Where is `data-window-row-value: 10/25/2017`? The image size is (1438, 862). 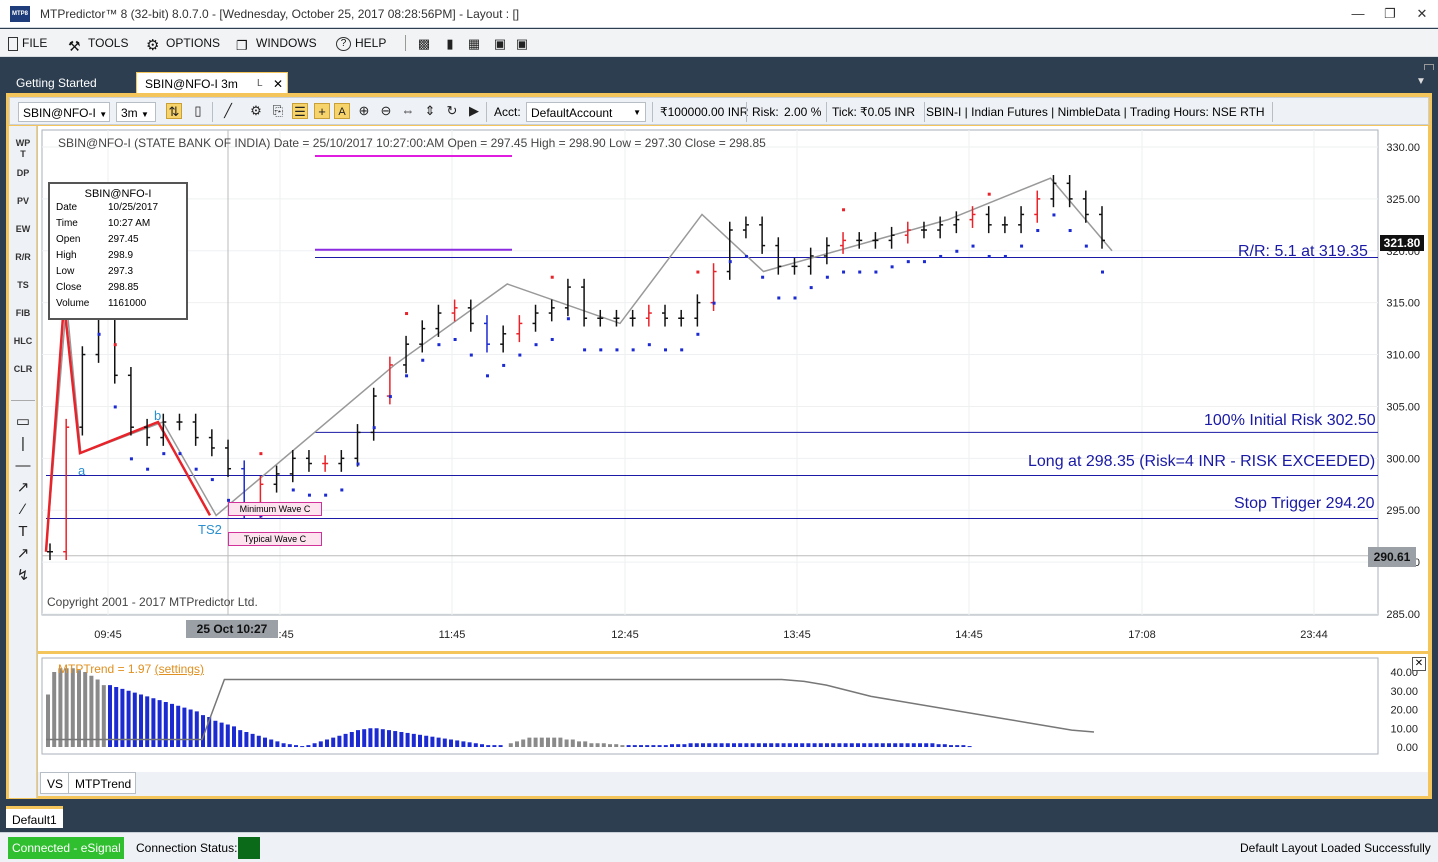
data-window-row-value: 10/25/2017 is located at coordinates (133, 207).